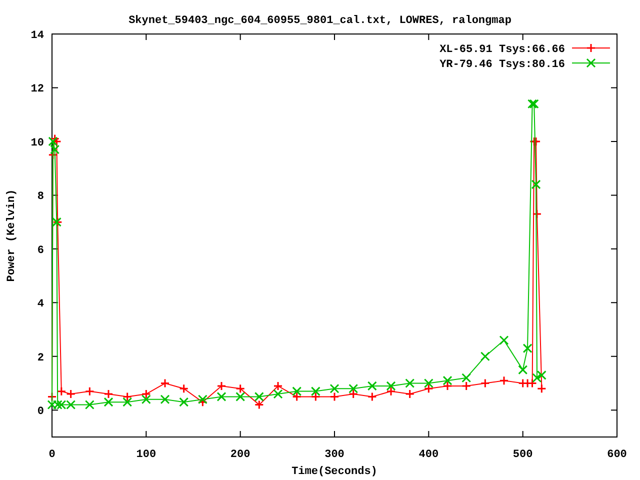 This screenshot has height=480, width=640. Describe the element at coordinates (428, 455) in the screenshot. I see `x-tick-label: 400` at that location.